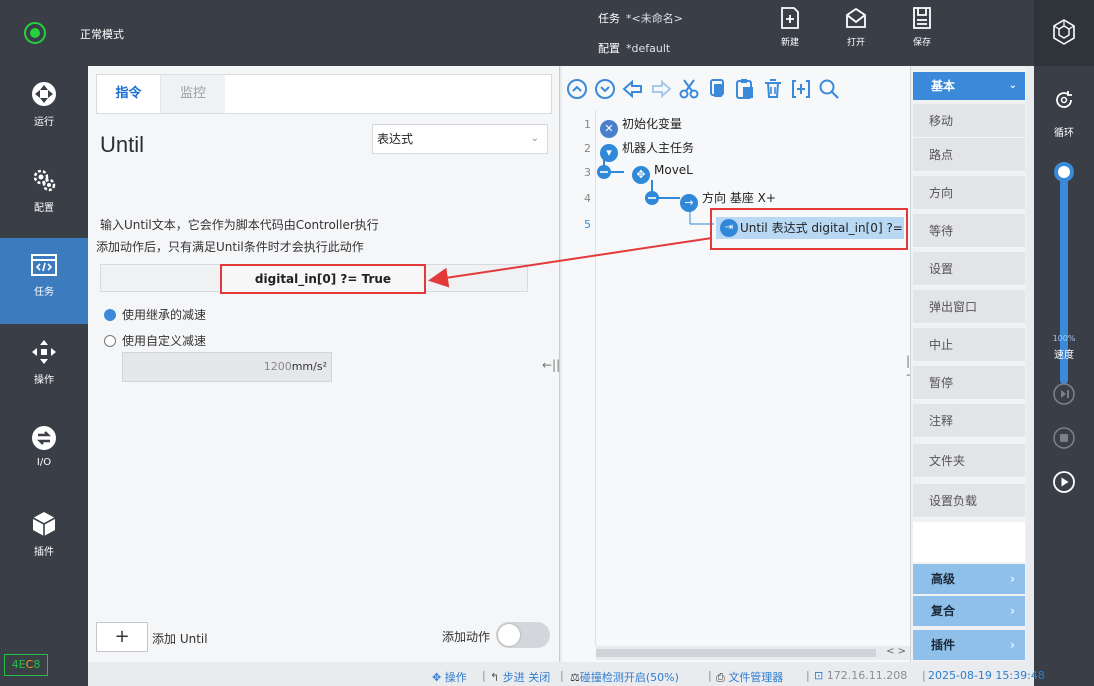 This screenshot has width=1094, height=686. I want to click on scroll-arrows-icon: < >, so click(896, 651).